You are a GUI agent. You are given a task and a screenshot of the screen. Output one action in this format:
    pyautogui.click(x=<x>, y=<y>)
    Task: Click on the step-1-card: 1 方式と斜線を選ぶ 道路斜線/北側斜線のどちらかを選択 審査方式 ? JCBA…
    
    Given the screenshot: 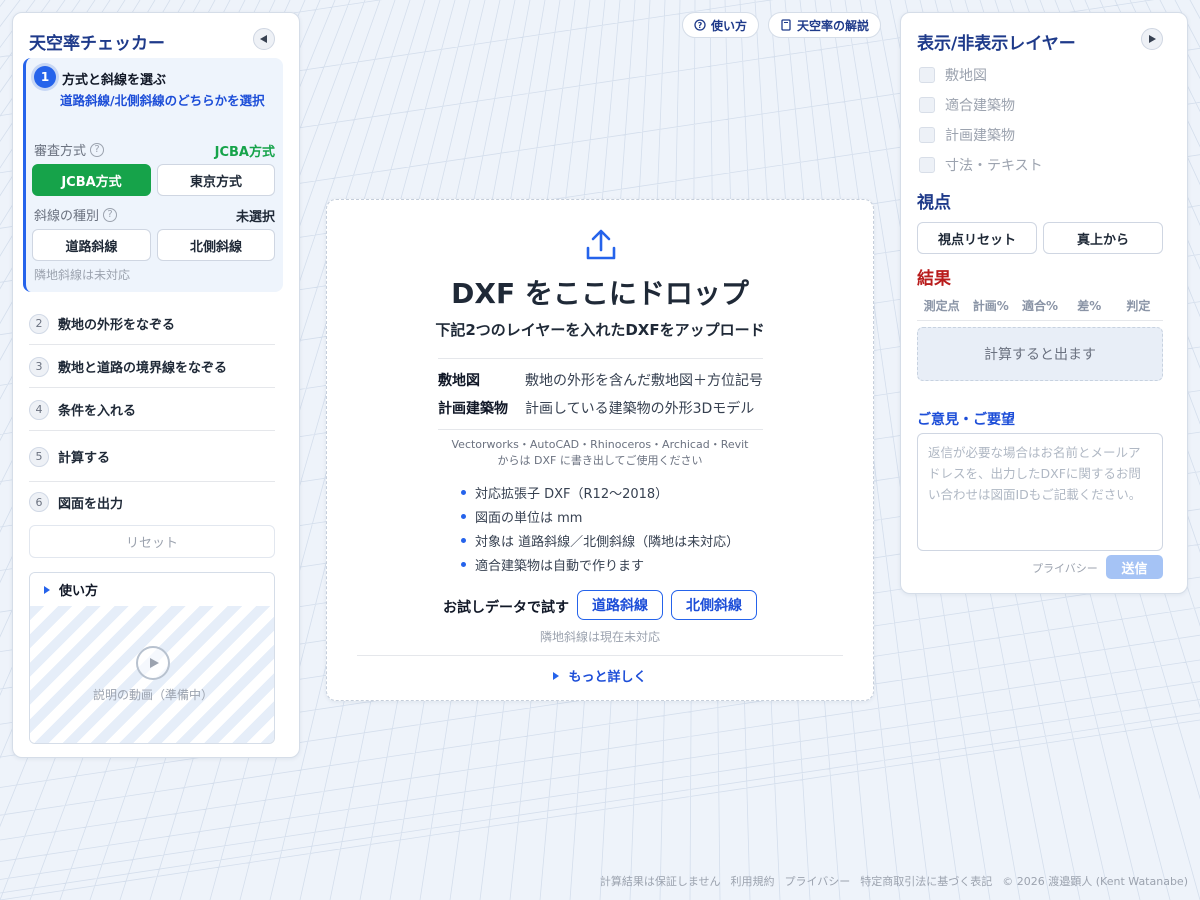 What is the action you would take?
    pyautogui.click(x=153, y=175)
    